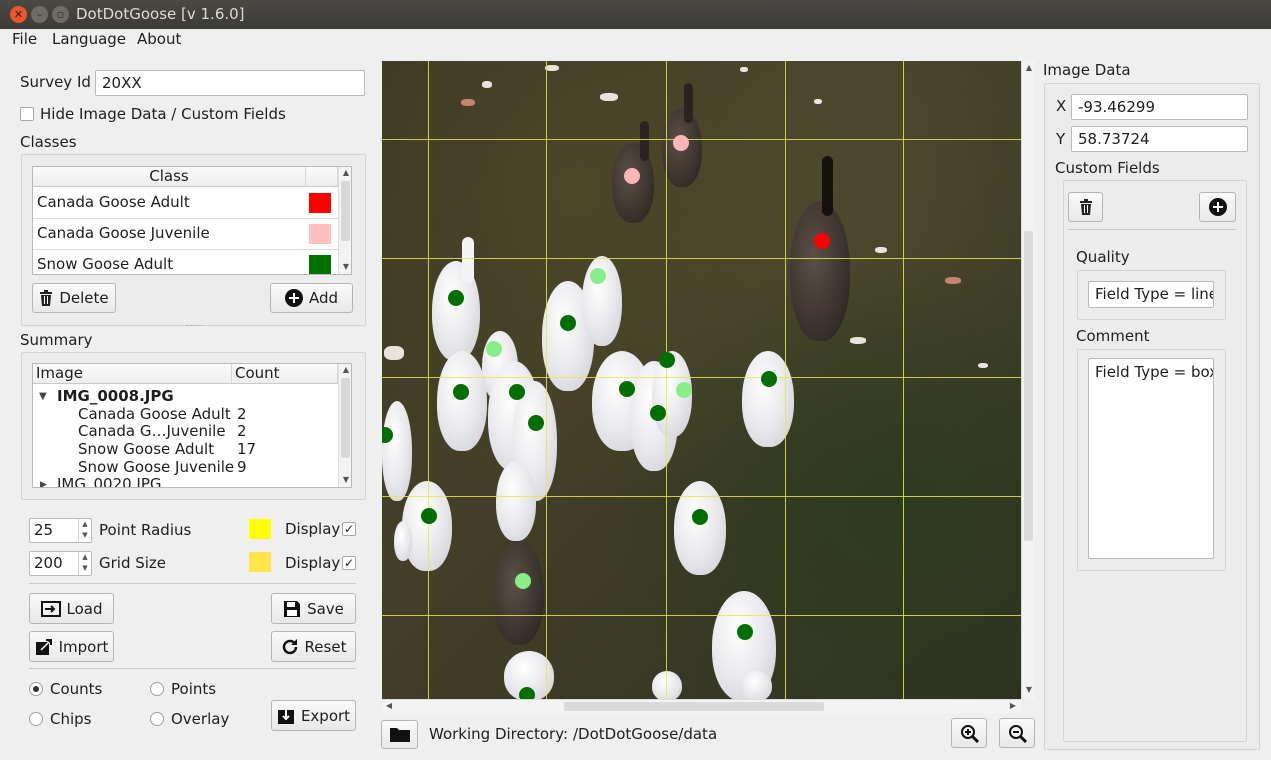 This screenshot has height=760, width=1271. What do you see at coordinates (109, 481) in the screenshot?
I see `summary-image-name: IMG_0020.JPG` at bounding box center [109, 481].